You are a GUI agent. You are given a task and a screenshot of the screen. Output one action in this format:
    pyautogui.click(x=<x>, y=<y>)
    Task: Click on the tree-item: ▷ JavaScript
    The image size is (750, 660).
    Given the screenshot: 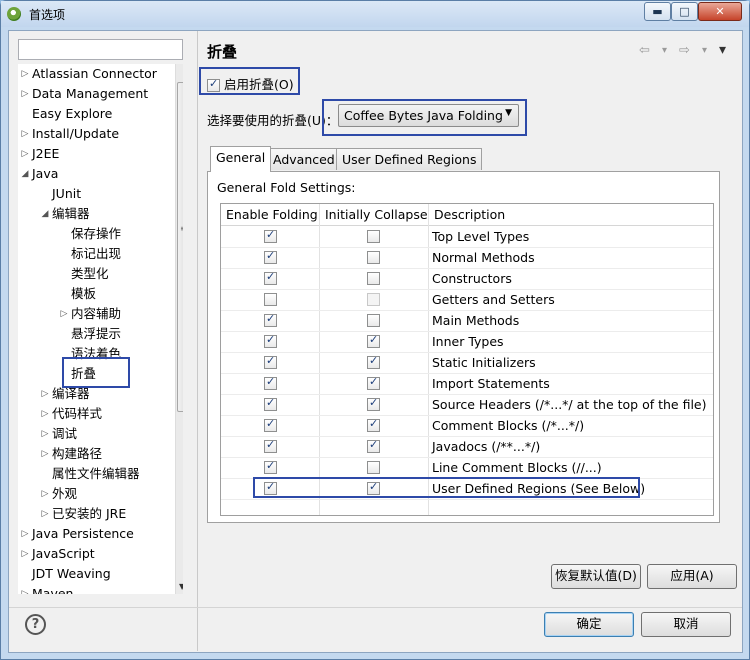 What is the action you would take?
    pyautogui.click(x=95, y=554)
    